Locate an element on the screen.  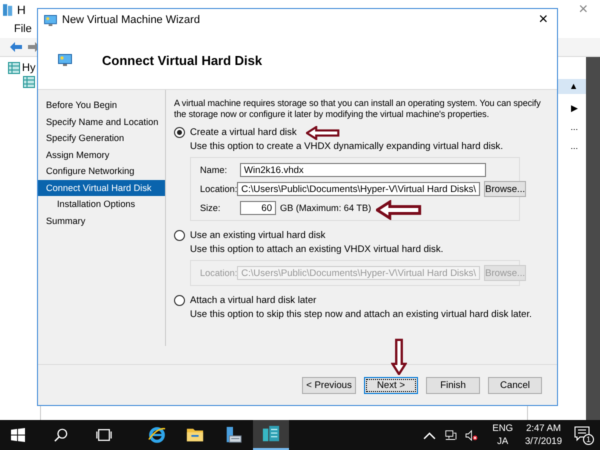
windows-logo-icon is located at coordinates (18, 435).